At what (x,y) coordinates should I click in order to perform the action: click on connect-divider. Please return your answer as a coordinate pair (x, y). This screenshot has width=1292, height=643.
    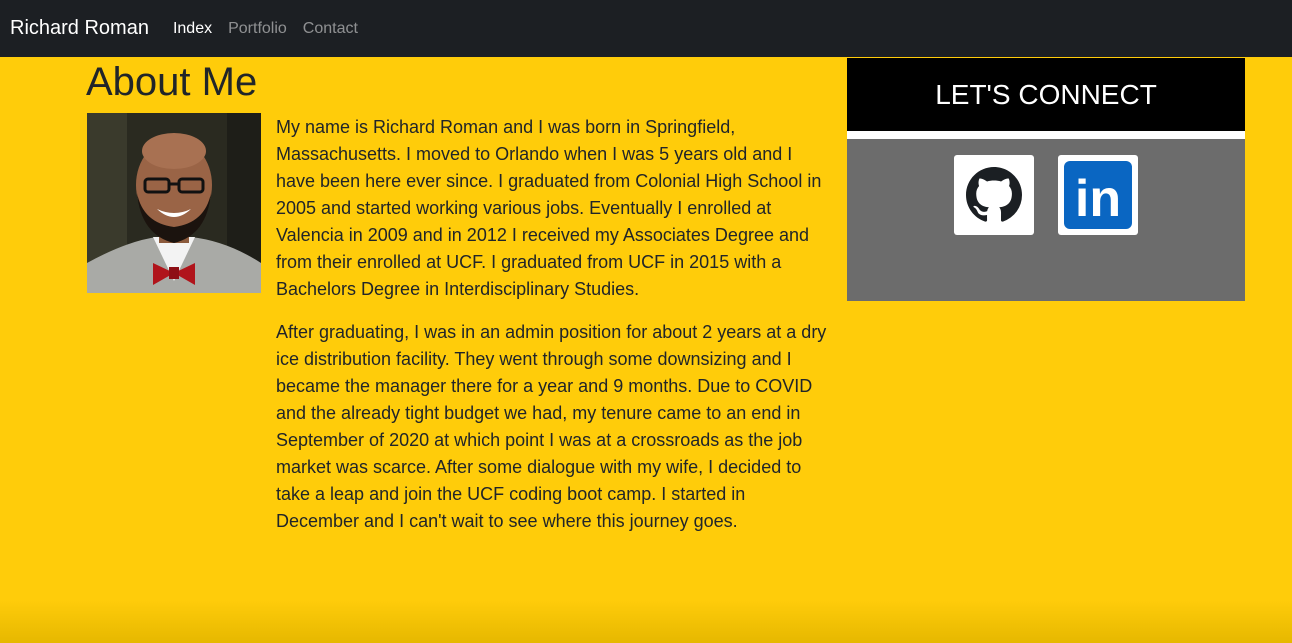
    Looking at the image, I should click on (1046, 135).